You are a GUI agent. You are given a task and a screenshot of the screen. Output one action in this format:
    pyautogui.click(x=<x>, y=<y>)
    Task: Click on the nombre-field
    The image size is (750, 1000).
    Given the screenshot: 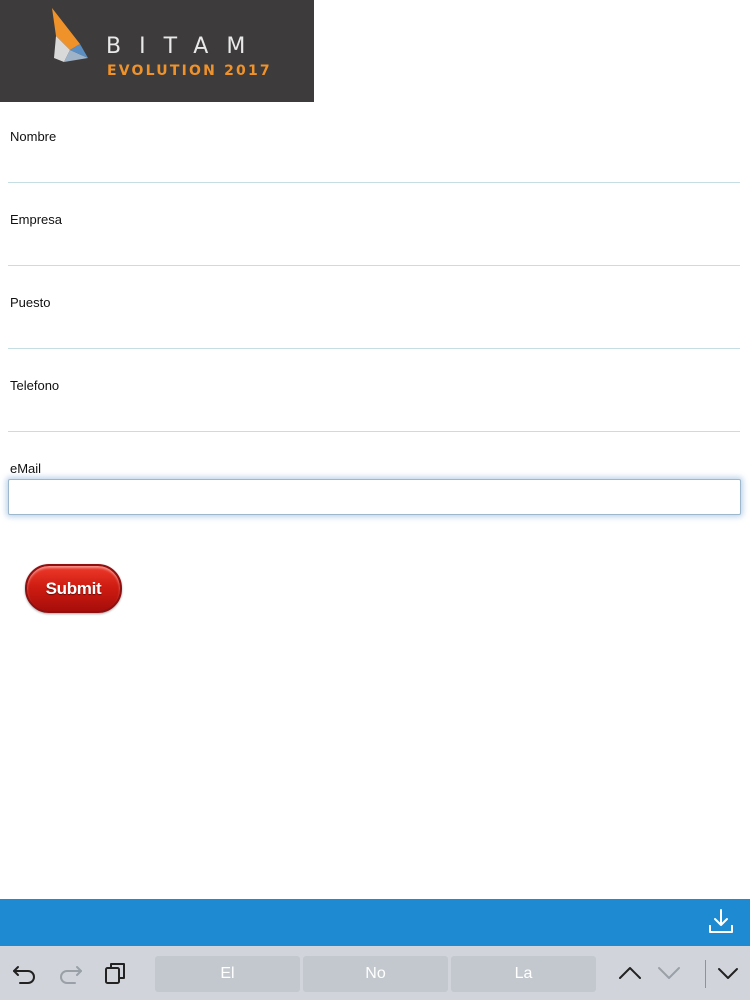 What is the action you would take?
    pyautogui.click(x=374, y=182)
    